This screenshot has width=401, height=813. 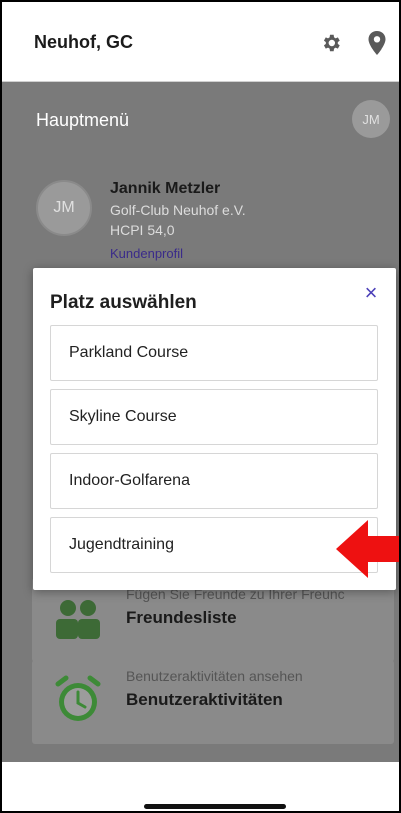 What do you see at coordinates (83, 120) in the screenshot?
I see `section-title: Hauptmenü` at bounding box center [83, 120].